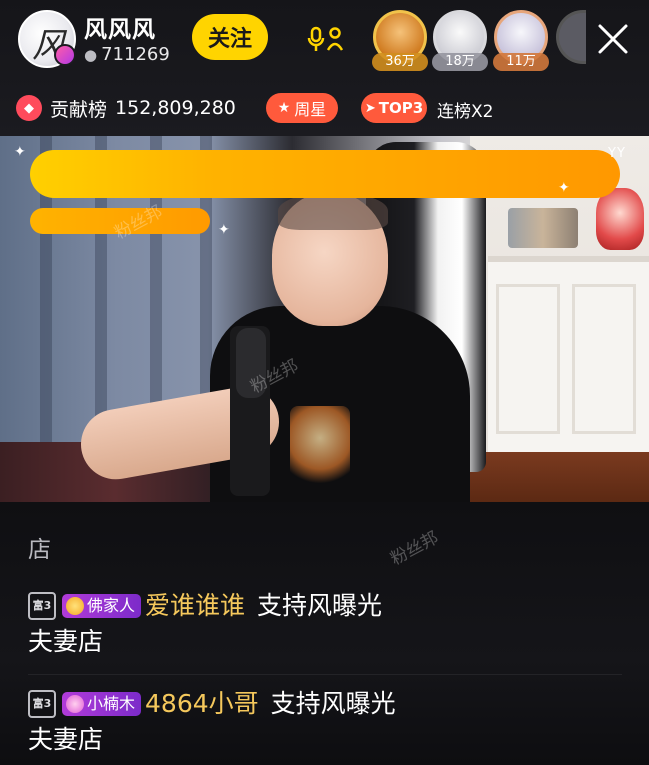  Describe the element at coordinates (91, 55) in the screenshot. I see `flame-icon: ●` at that location.